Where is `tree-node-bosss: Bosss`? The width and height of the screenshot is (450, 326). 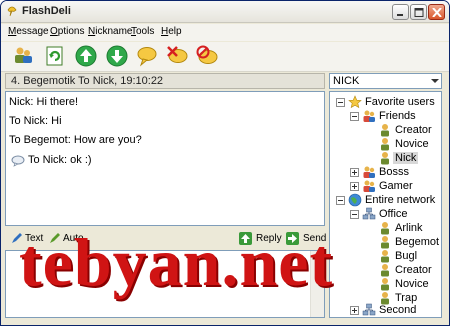
tree-node-bosss: Bosss is located at coordinates (395, 172).